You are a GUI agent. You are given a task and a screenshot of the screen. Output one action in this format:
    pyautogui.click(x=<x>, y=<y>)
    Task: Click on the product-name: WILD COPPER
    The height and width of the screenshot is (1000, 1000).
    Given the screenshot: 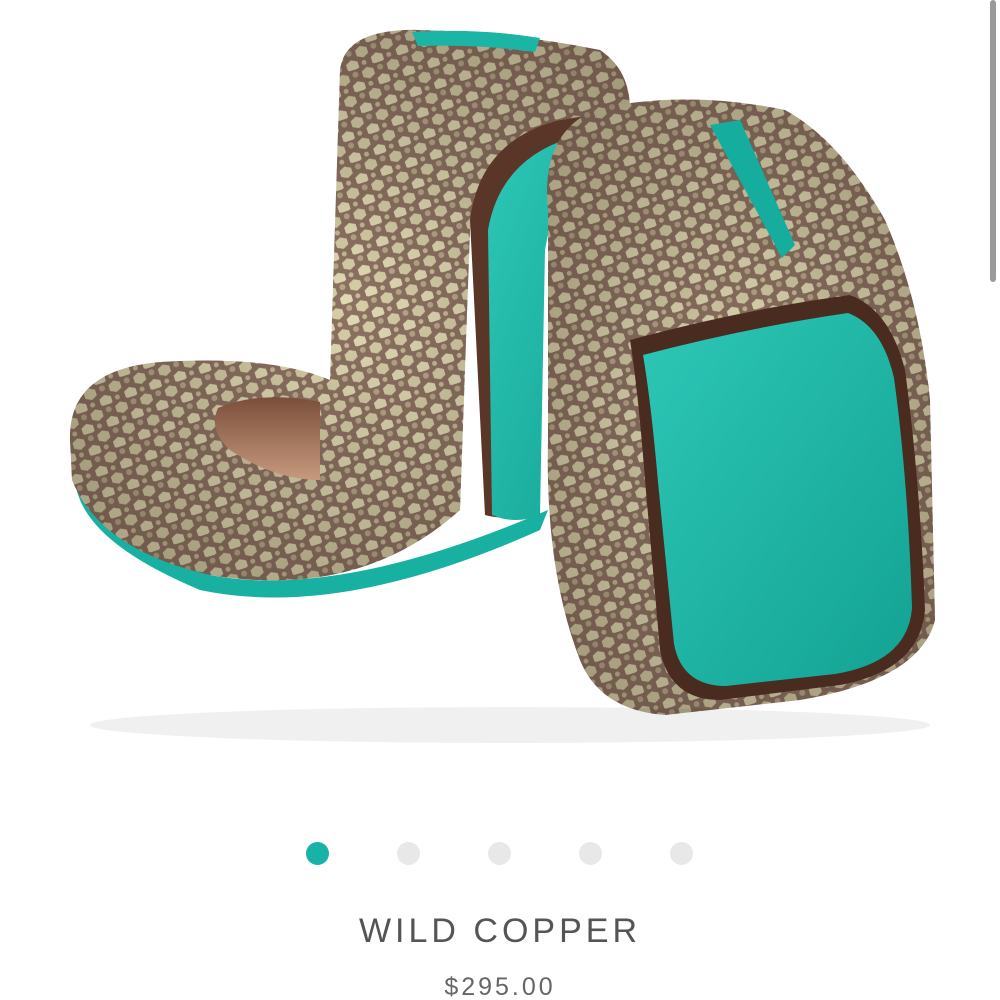 What is the action you would take?
    pyautogui.click(x=500, y=931)
    